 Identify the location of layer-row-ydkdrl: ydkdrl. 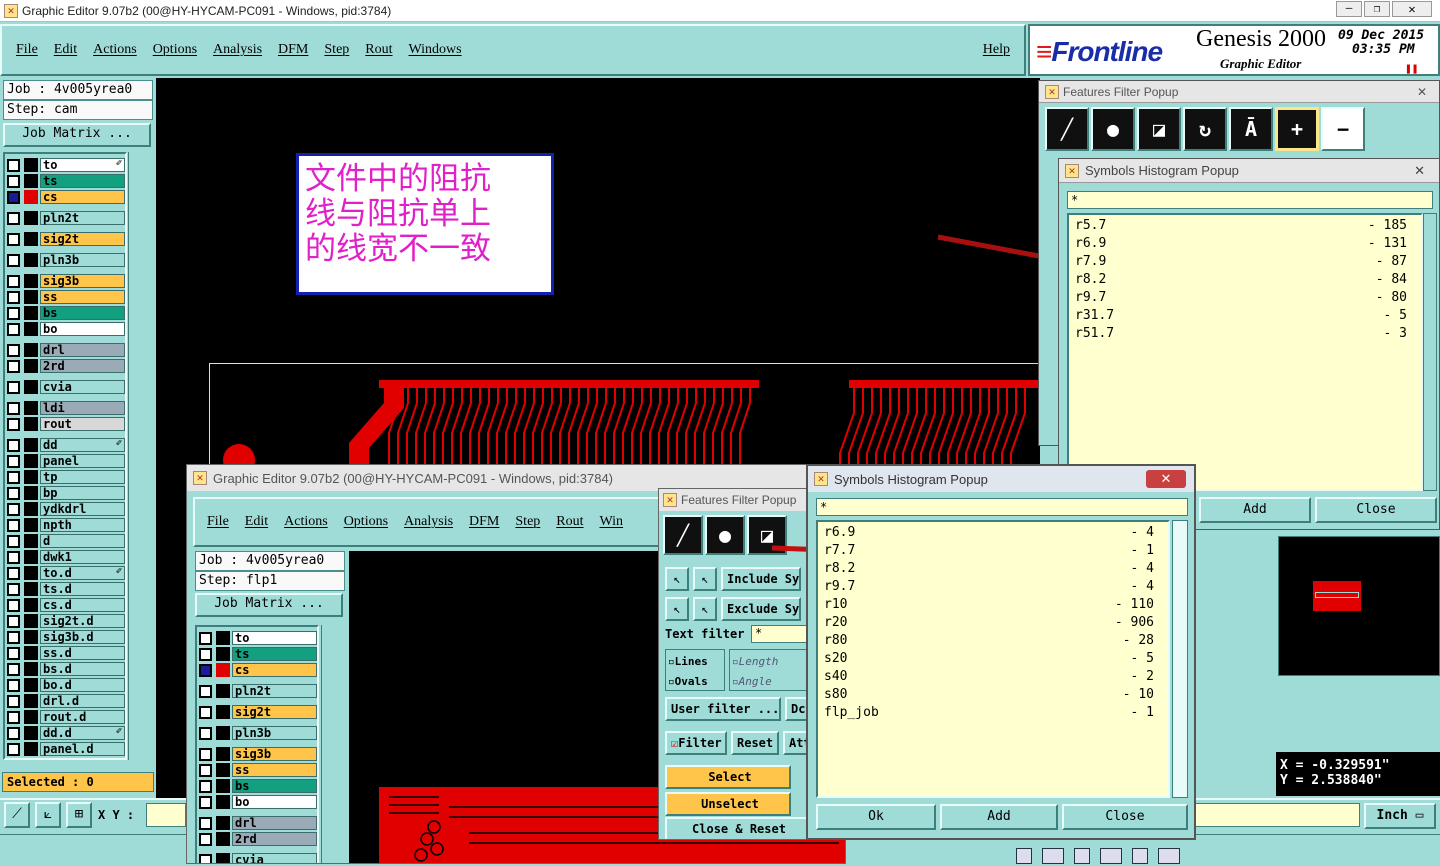
(65, 509).